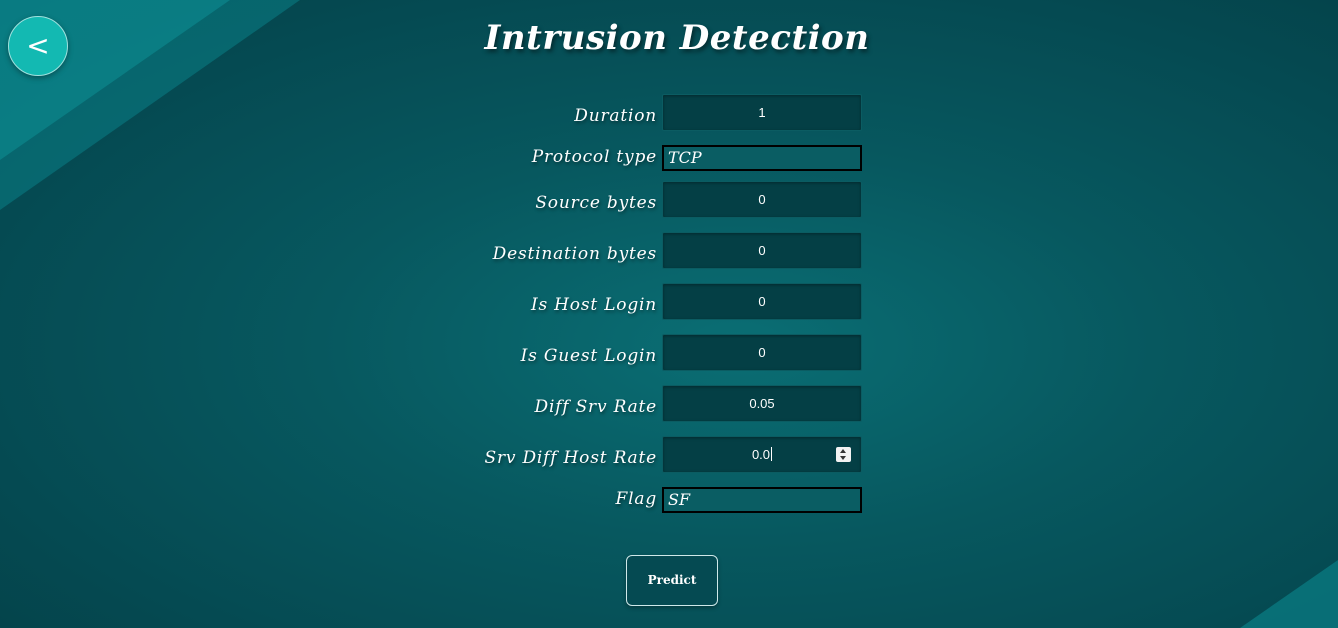 This screenshot has width=1338, height=628. I want to click on flag-input: SF, so click(762, 500).